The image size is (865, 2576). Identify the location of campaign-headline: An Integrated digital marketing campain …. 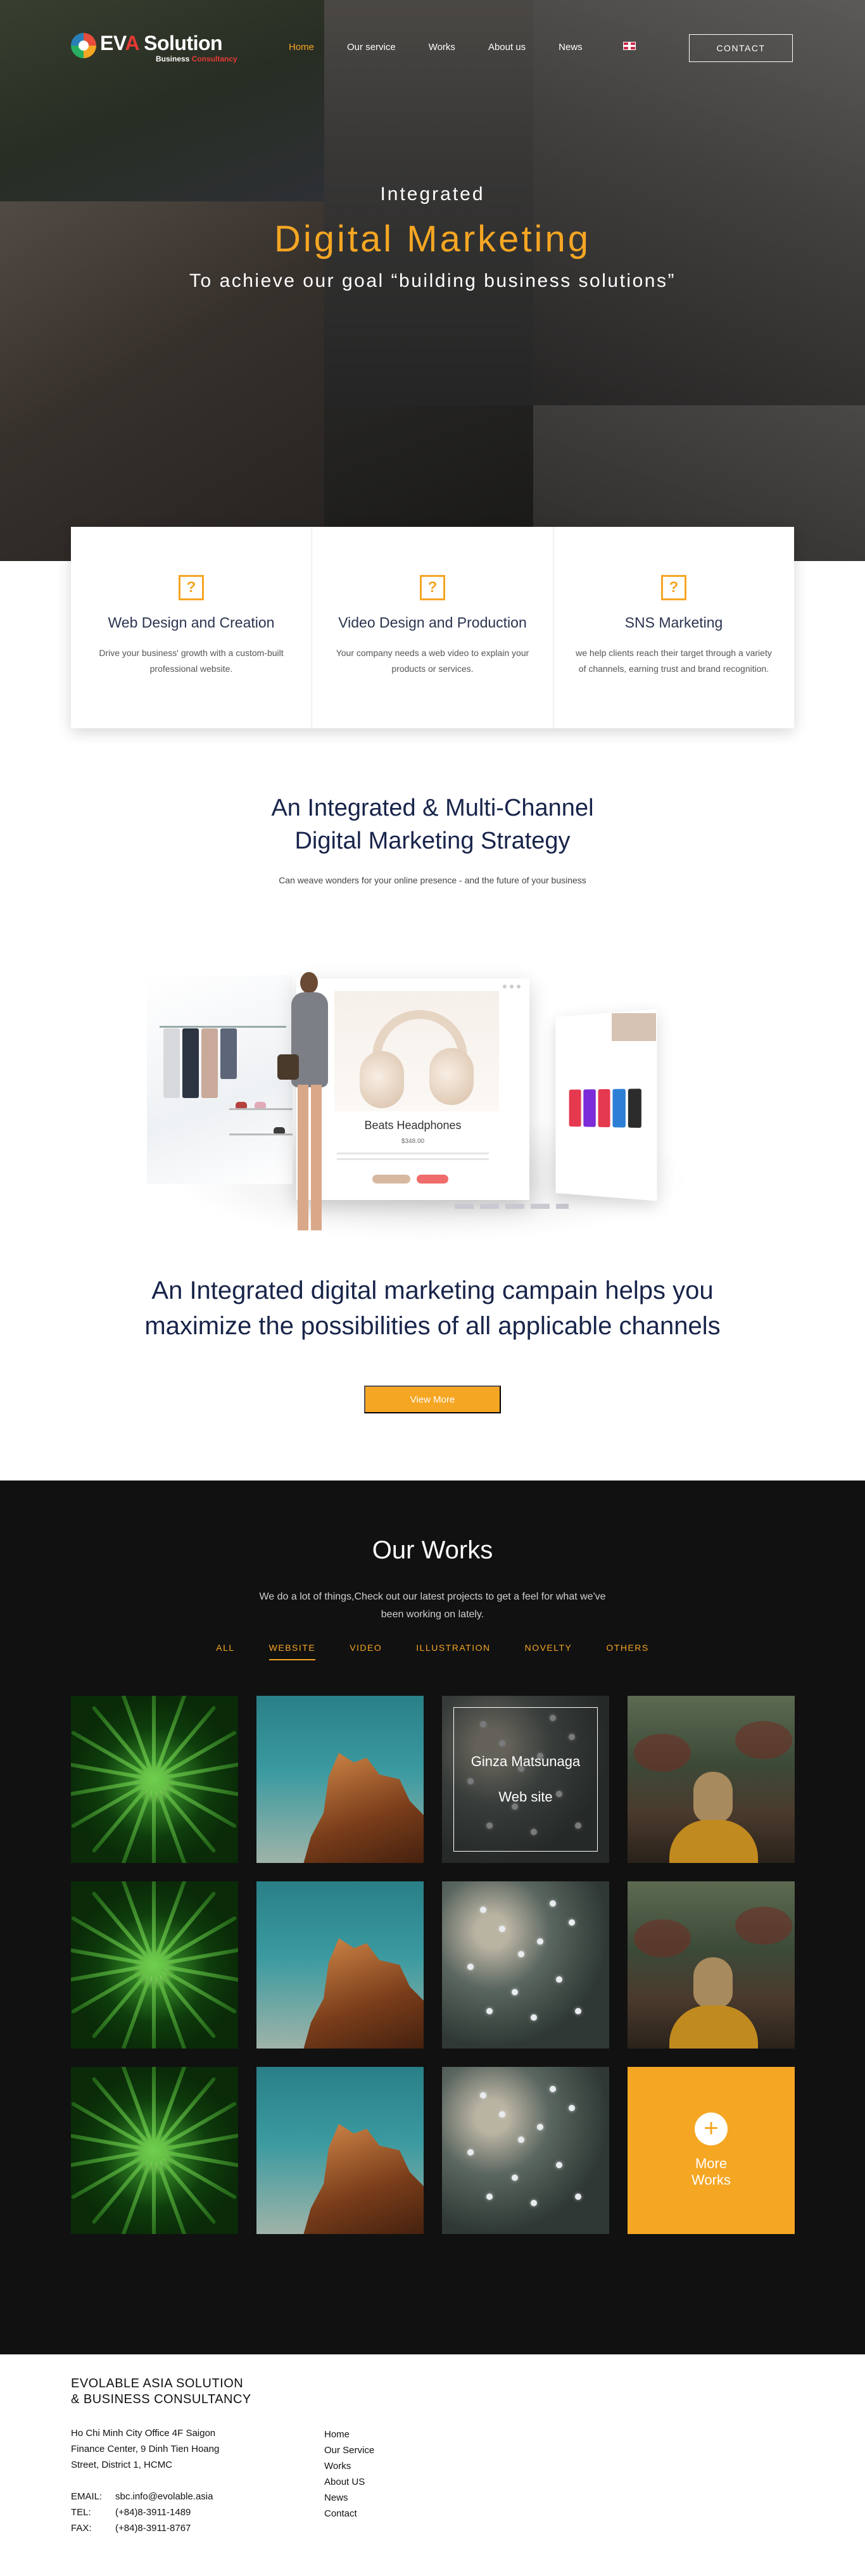
(432, 1308).